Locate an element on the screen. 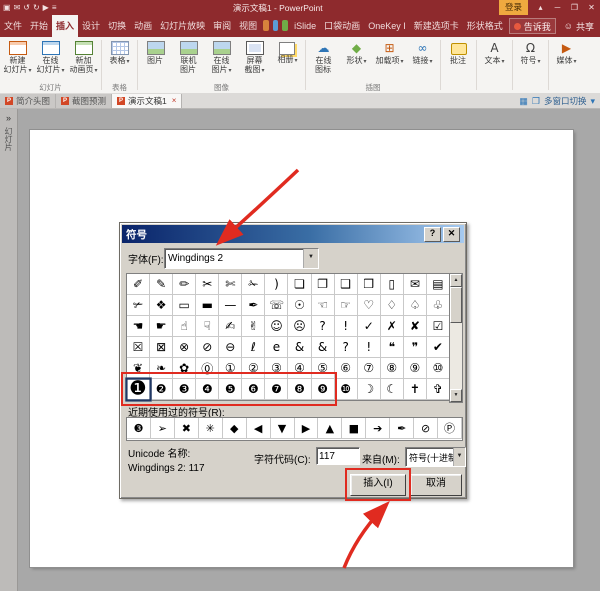 The image size is (600, 591). symbol-cell: ❺ is located at coordinates (231, 389).